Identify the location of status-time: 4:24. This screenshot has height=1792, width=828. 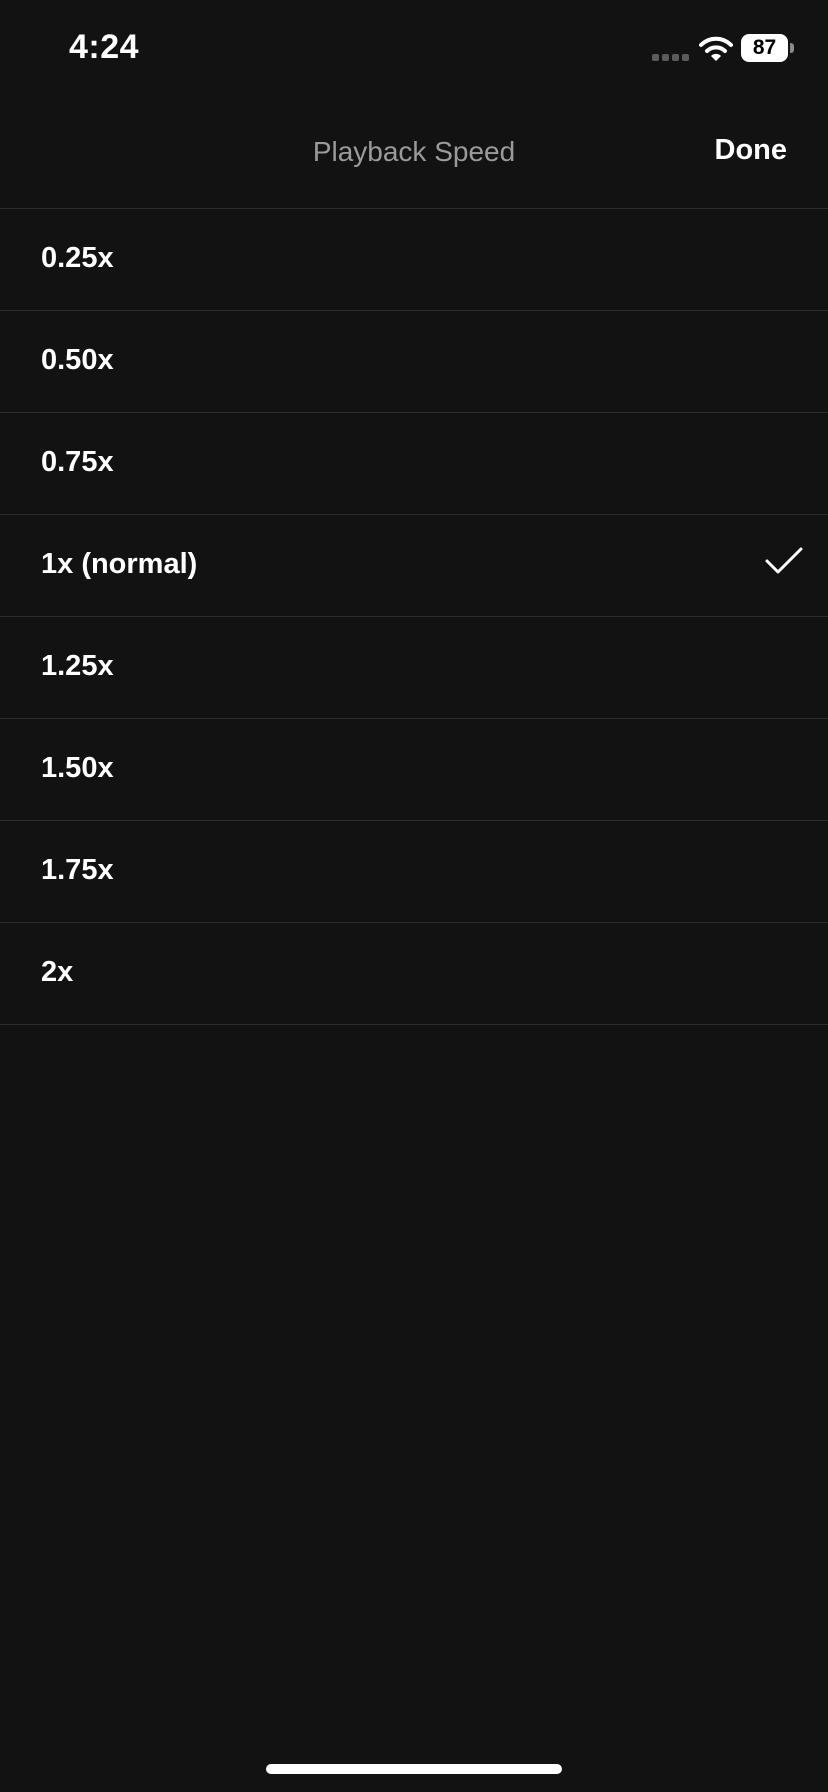
(104, 47).